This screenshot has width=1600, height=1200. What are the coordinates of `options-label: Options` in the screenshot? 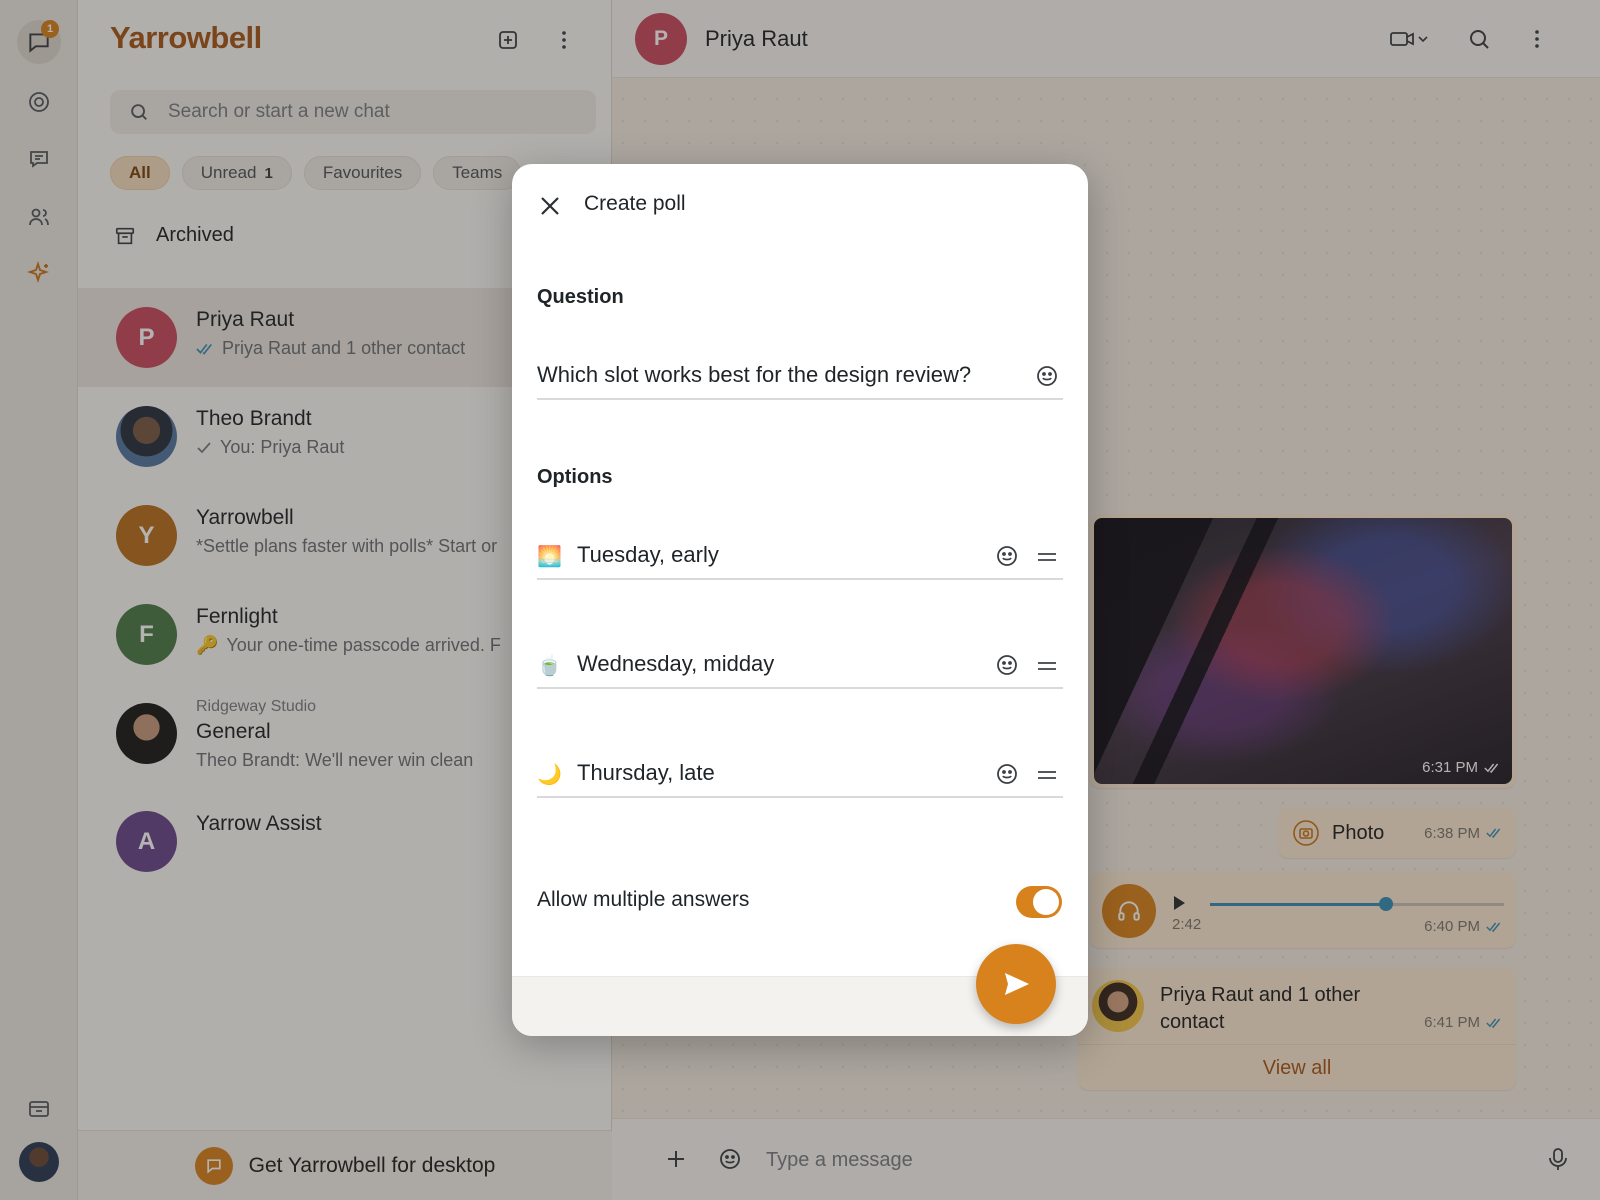 It's located at (575, 477).